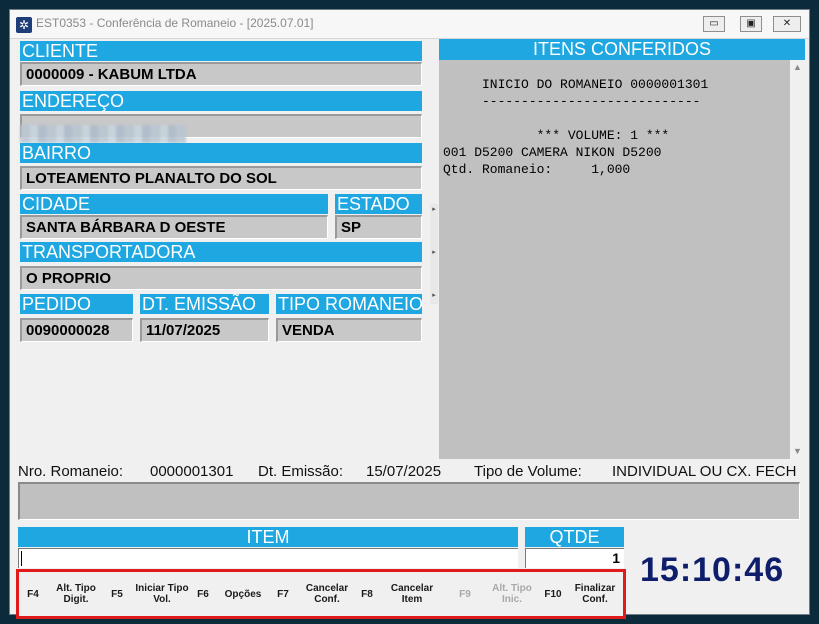 The image size is (819, 624). Describe the element at coordinates (797, 67) in the screenshot. I see `scroll-up-icon: ▲` at that location.